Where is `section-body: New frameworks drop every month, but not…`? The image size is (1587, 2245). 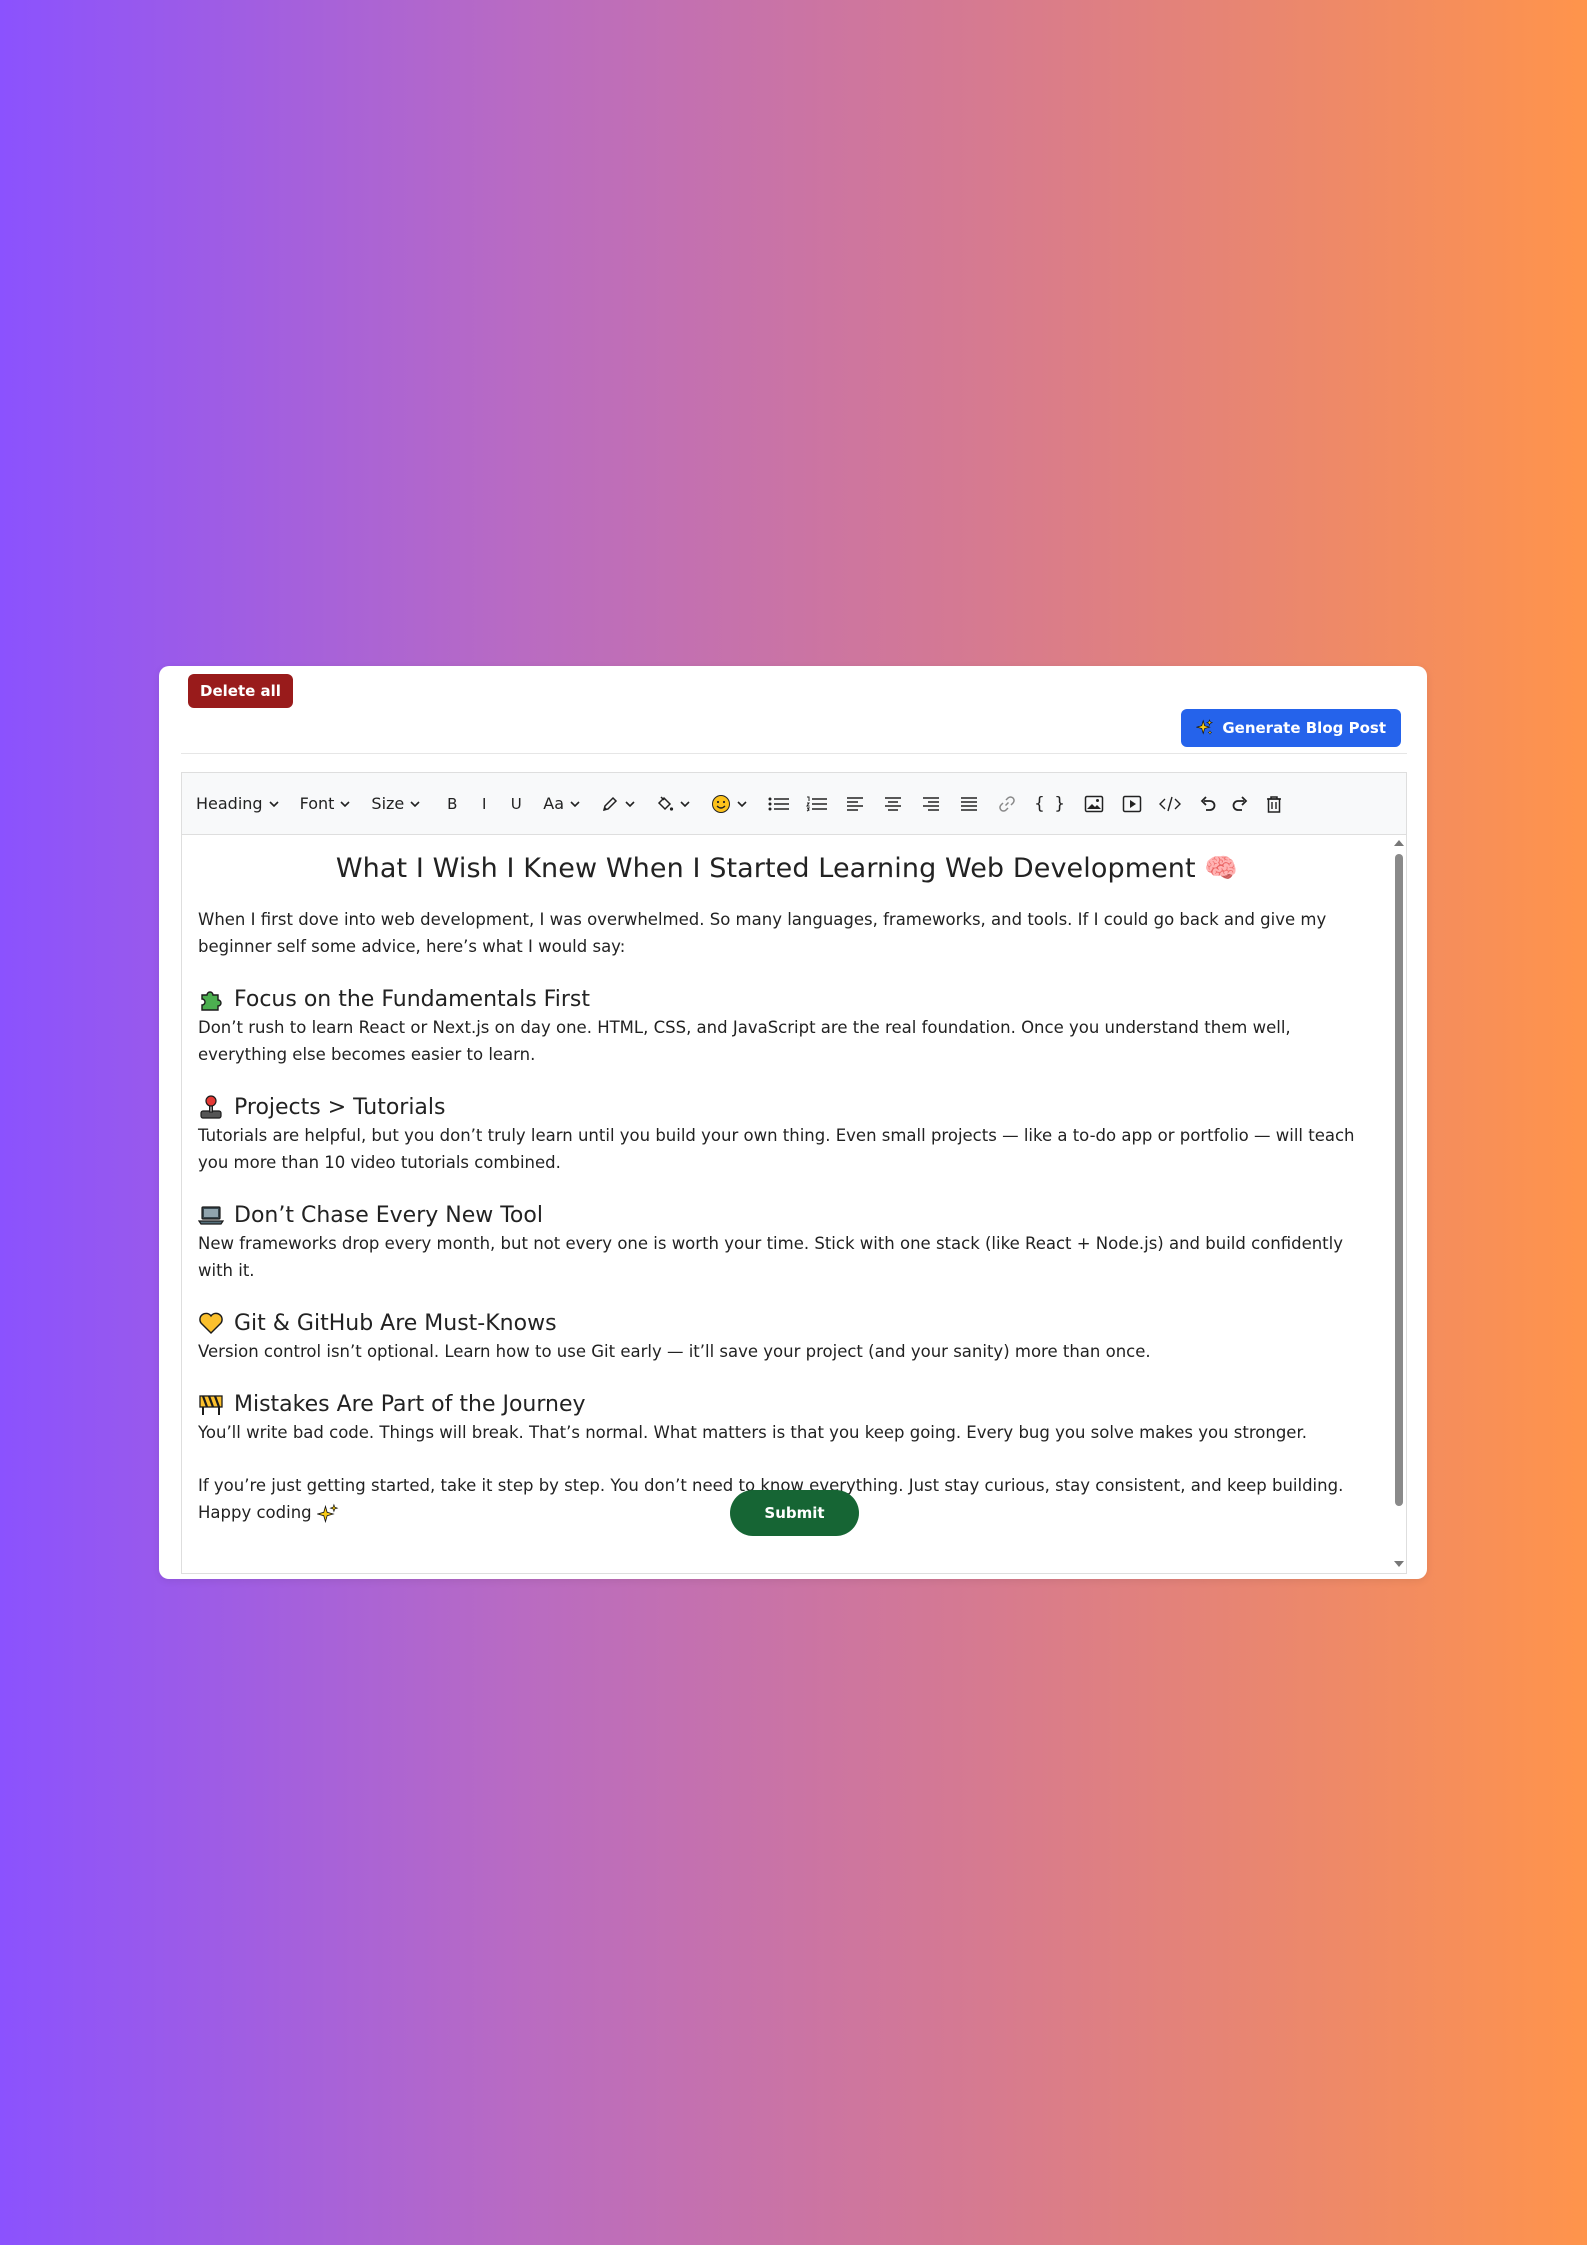
section-body: New frameworks drop every month, but not… is located at coordinates (771, 1257).